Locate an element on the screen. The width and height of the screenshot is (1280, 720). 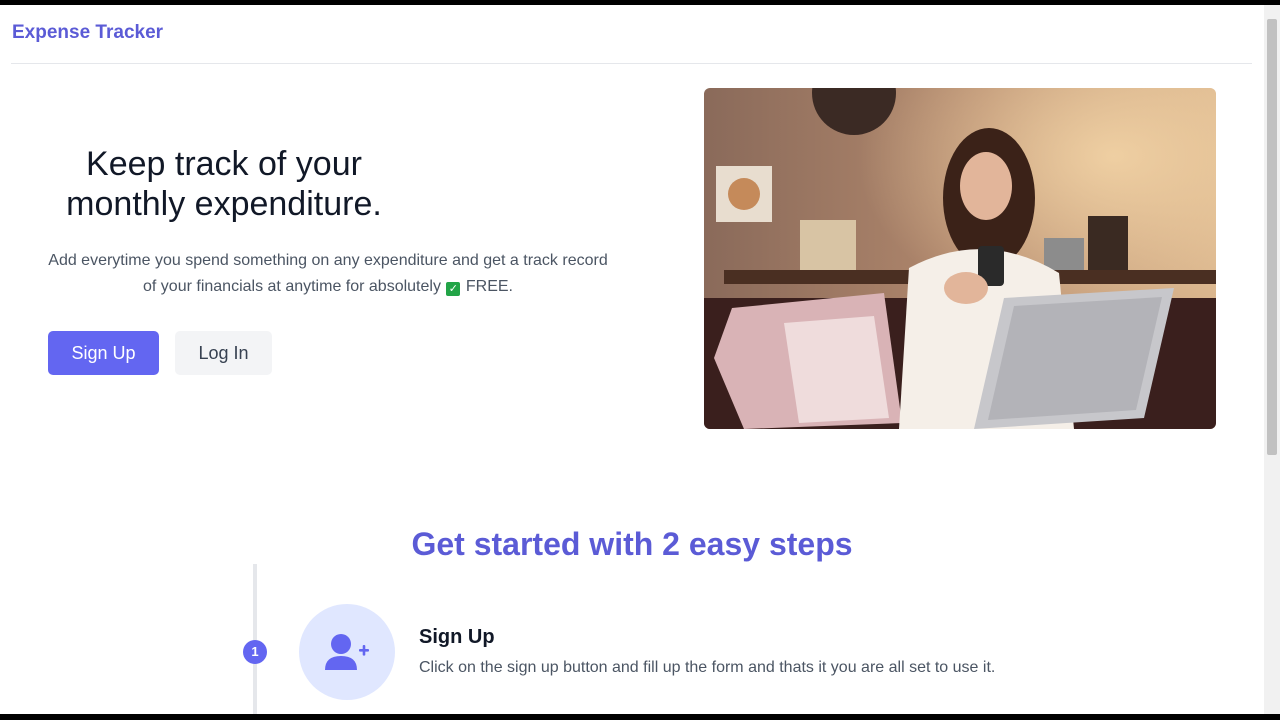
vertical-scrollbar is located at coordinates (1272, 359).